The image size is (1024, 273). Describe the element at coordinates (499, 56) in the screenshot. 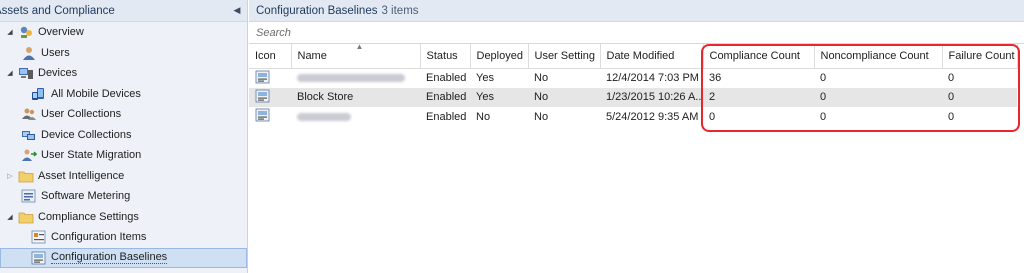

I see `column-header-deployed: Deployed` at that location.